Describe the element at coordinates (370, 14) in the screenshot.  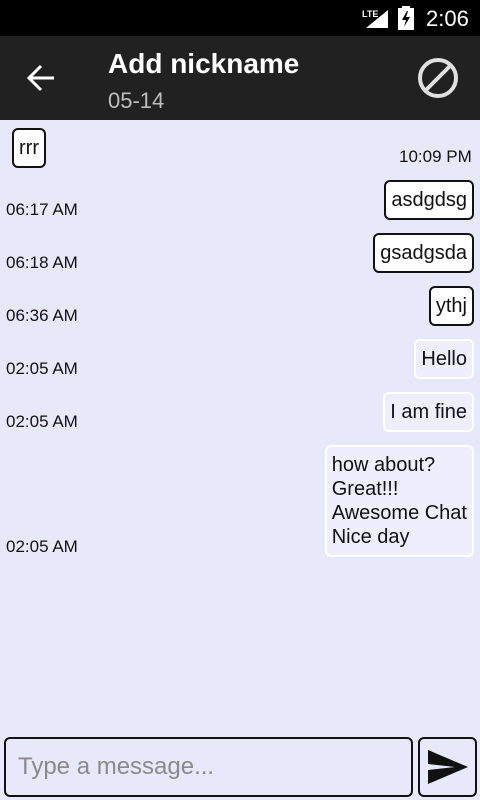
I see `svg-text: LTE` at that location.